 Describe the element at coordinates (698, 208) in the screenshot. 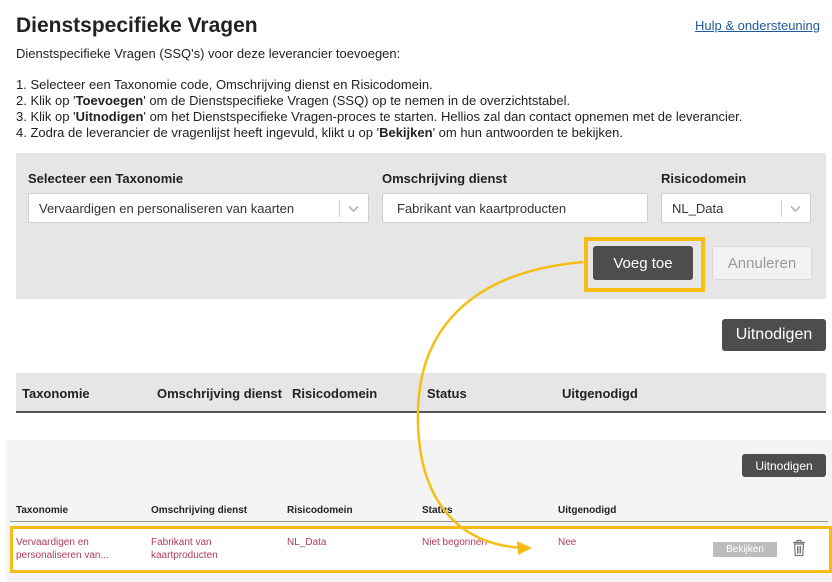

I see `risk-select-value: NL_Data` at that location.